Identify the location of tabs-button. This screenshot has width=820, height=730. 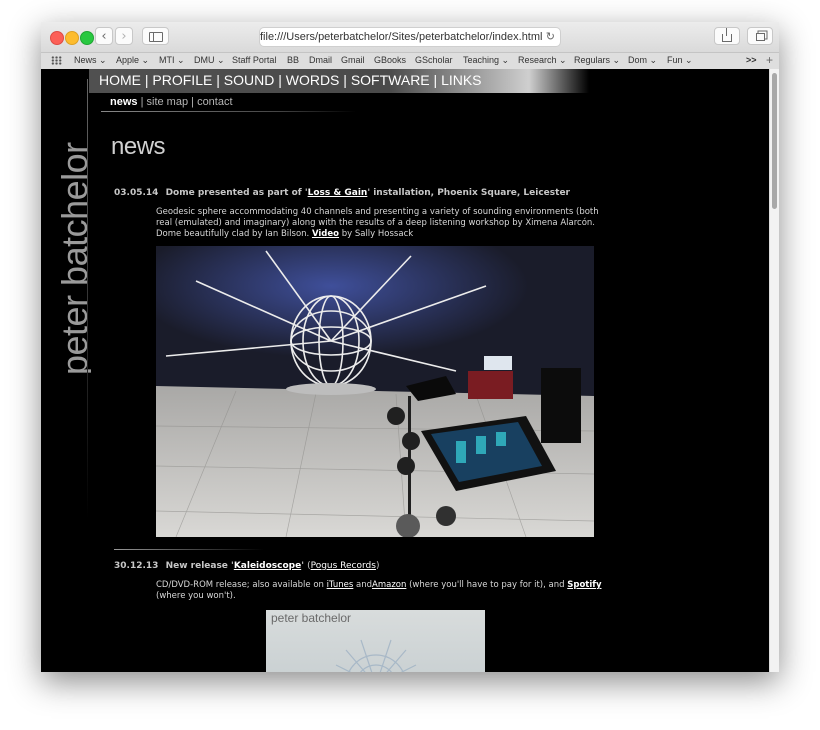
(760, 36).